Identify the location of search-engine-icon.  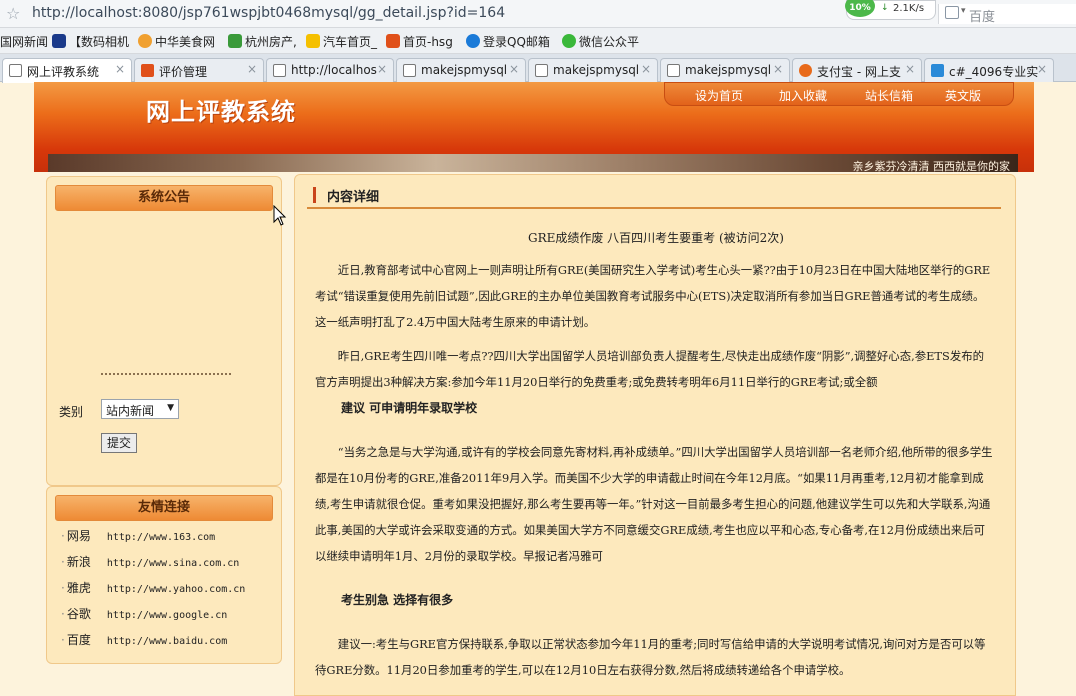
(952, 12).